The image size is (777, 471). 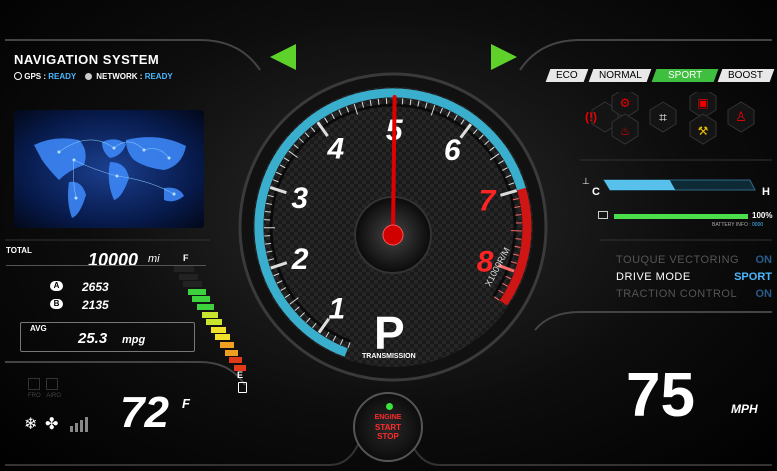 What do you see at coordinates (56, 286) in the screenshot?
I see `trip-a-badge: A` at bounding box center [56, 286].